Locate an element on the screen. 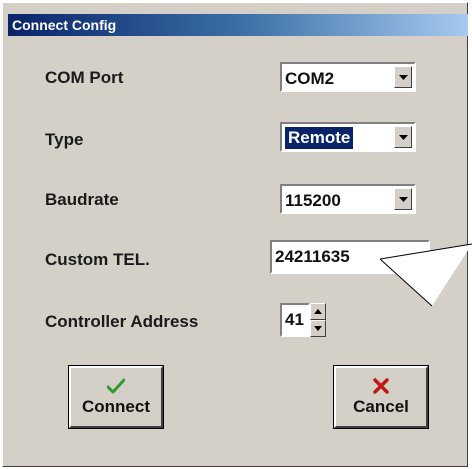 The height and width of the screenshot is (469, 472). custom-tel-label: Custom TEL. is located at coordinates (97, 259).